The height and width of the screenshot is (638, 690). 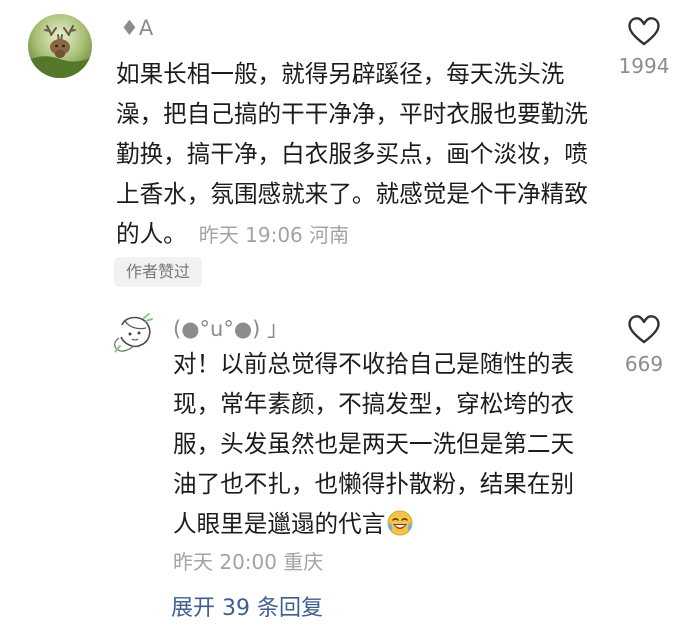 What do you see at coordinates (247, 606) in the screenshot?
I see `expand-replies-link: 展开 39 条回复` at bounding box center [247, 606].